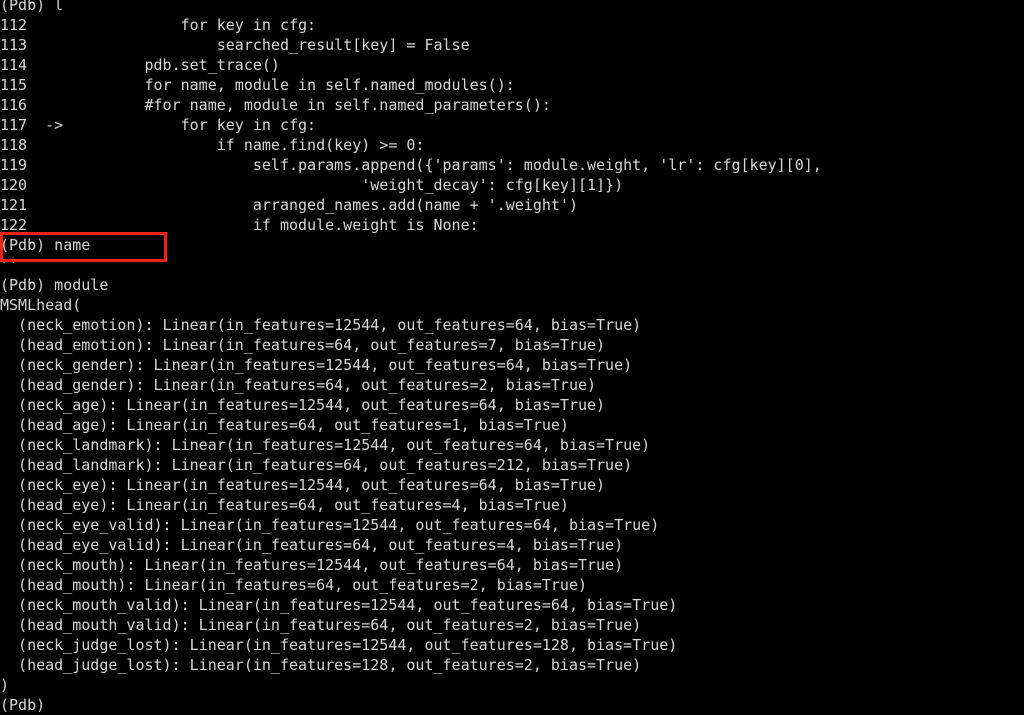 The height and width of the screenshot is (715, 1024). Describe the element at coordinates (54, 285) in the screenshot. I see `terminal-line: (Pdb) module` at that location.